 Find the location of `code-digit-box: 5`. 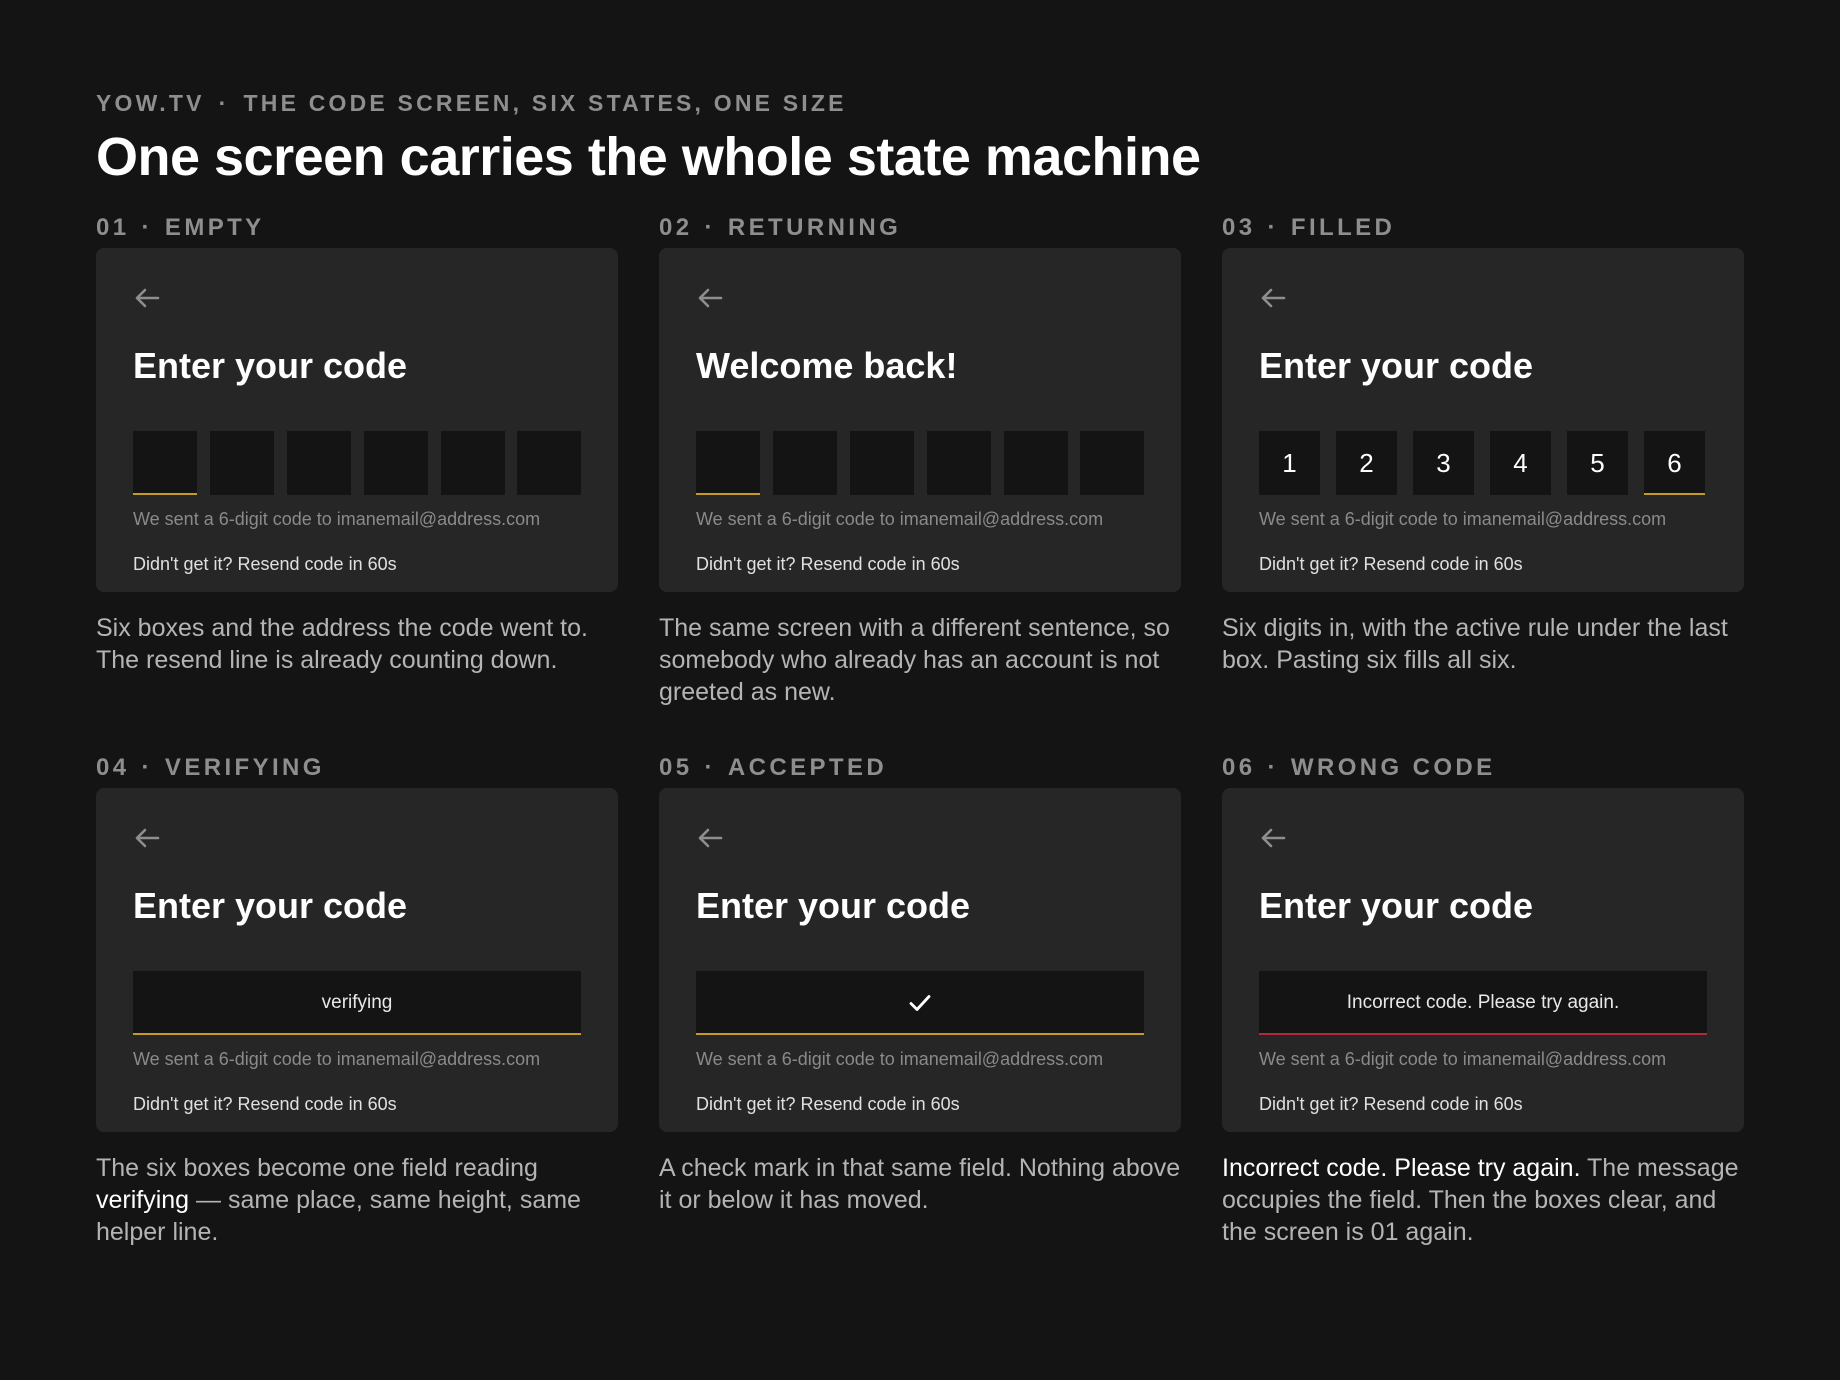

code-digit-box: 5 is located at coordinates (1597, 463).